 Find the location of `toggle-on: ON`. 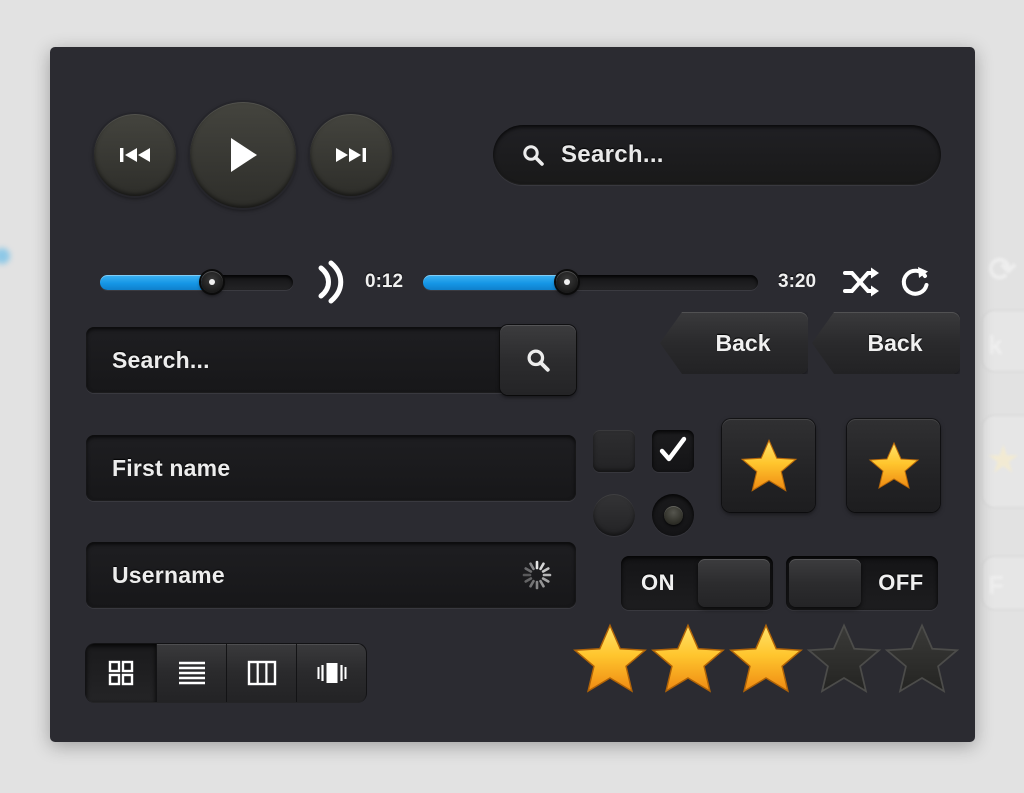

toggle-on: ON is located at coordinates (697, 583).